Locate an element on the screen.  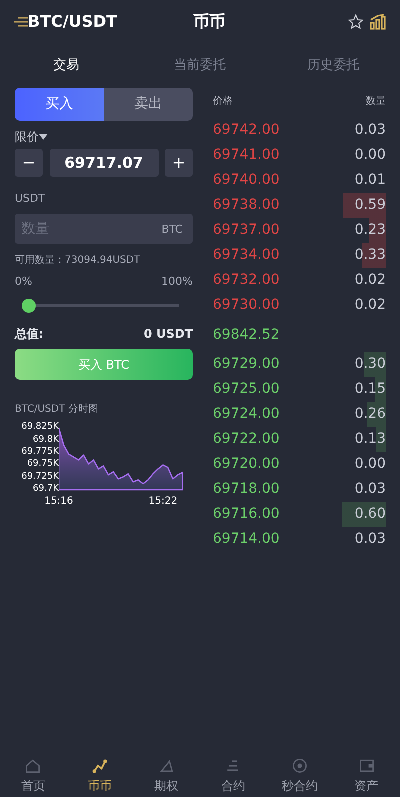
order-price: 69714.00 is located at coordinates (246, 539).